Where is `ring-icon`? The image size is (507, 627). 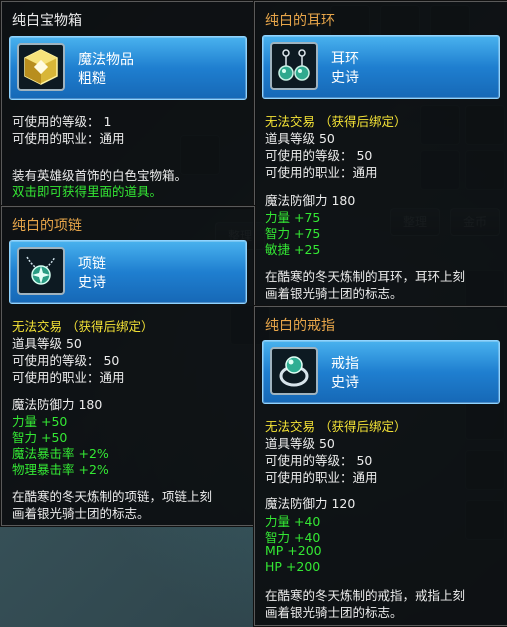 ring-icon is located at coordinates (294, 371).